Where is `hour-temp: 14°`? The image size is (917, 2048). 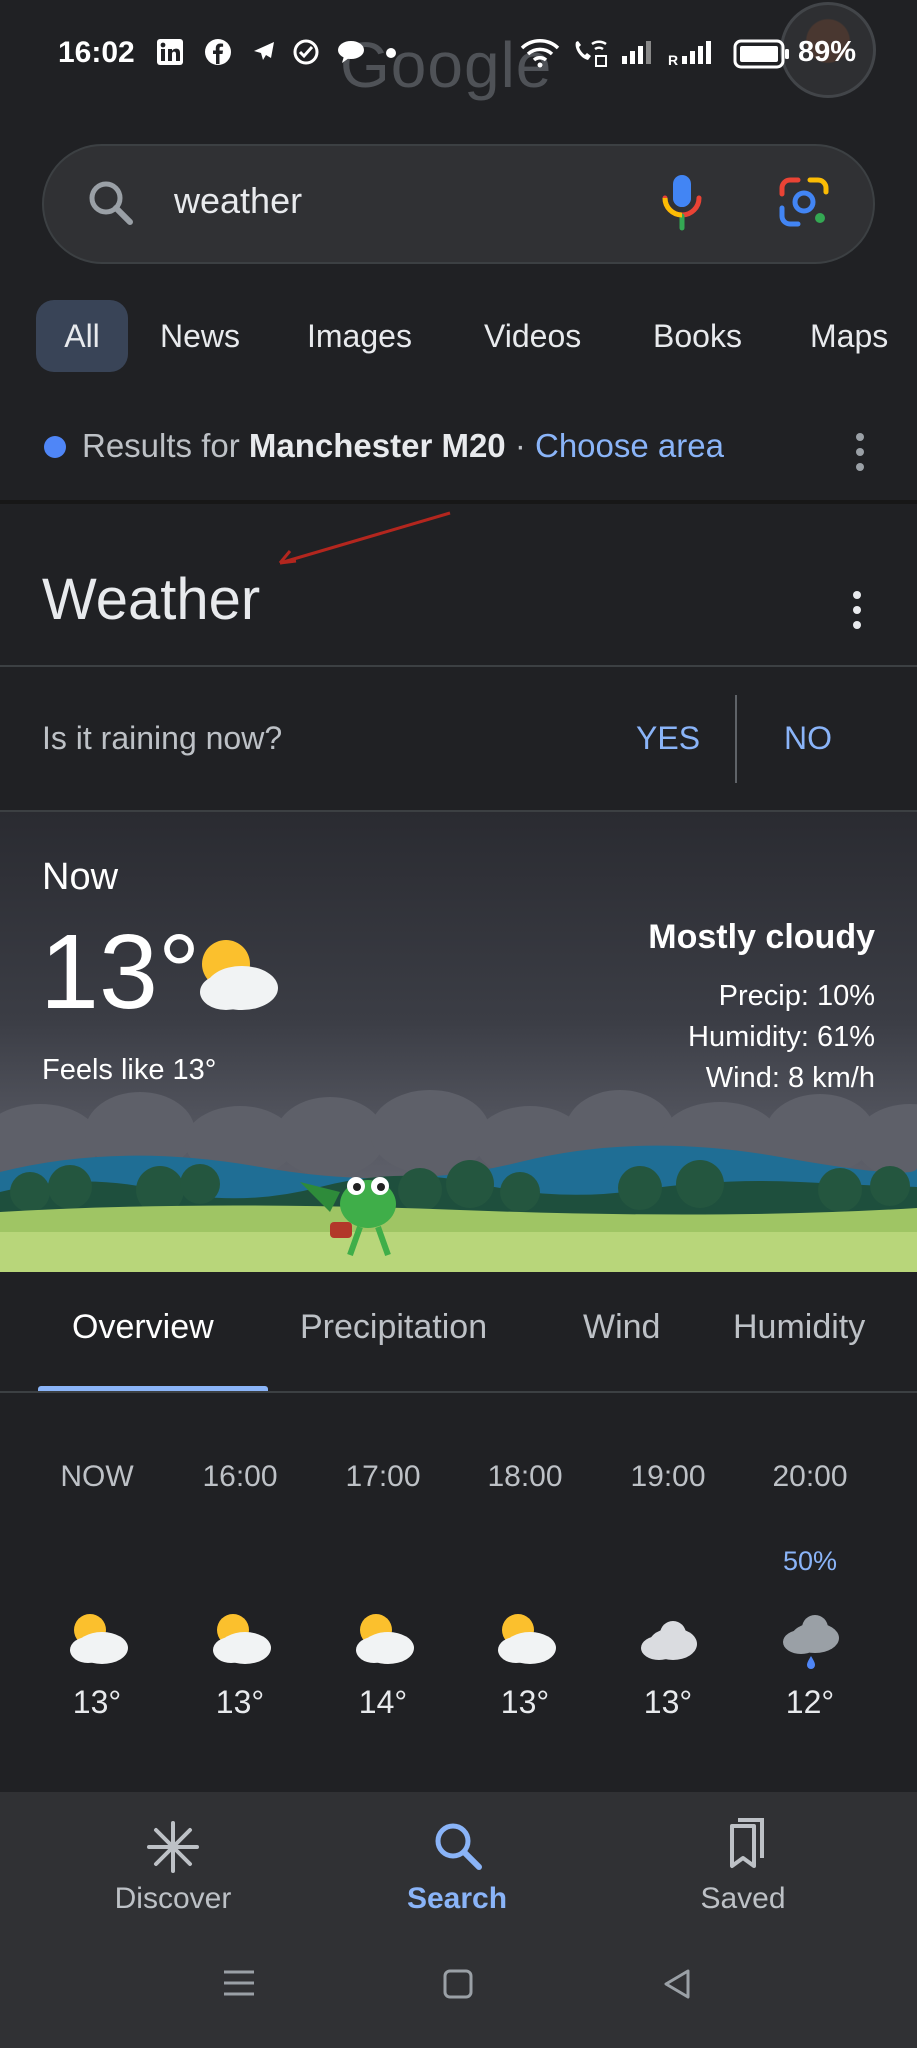
hour-temp: 14° is located at coordinates (383, 1702).